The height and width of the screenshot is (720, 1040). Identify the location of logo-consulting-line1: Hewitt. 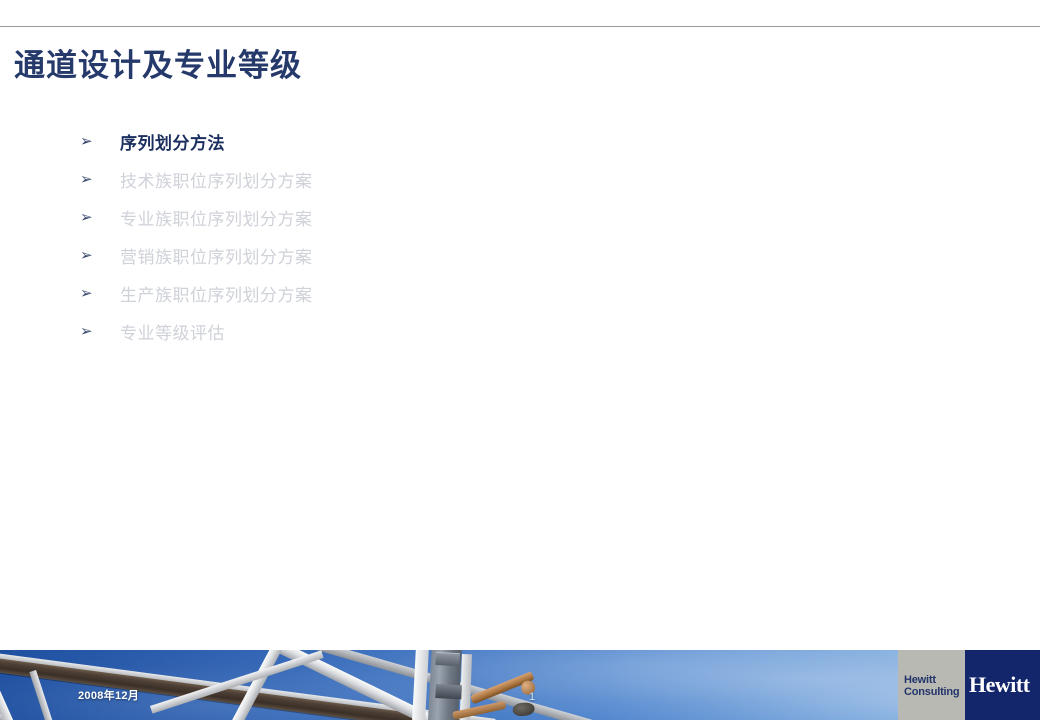
(920, 680).